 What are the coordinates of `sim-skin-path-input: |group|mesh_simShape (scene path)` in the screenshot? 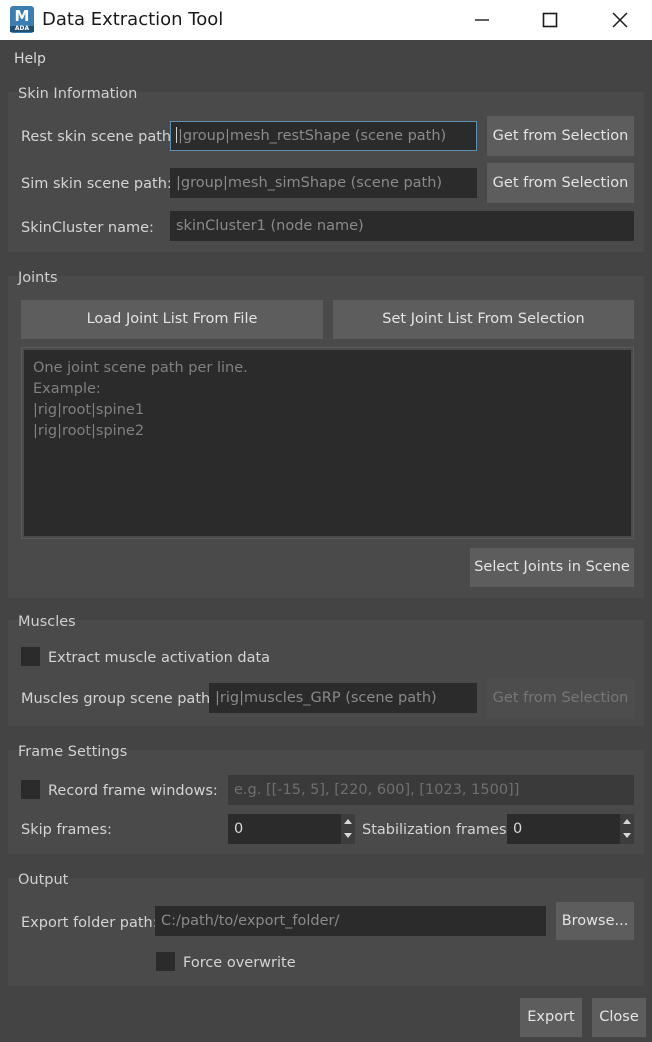 It's located at (323, 183).